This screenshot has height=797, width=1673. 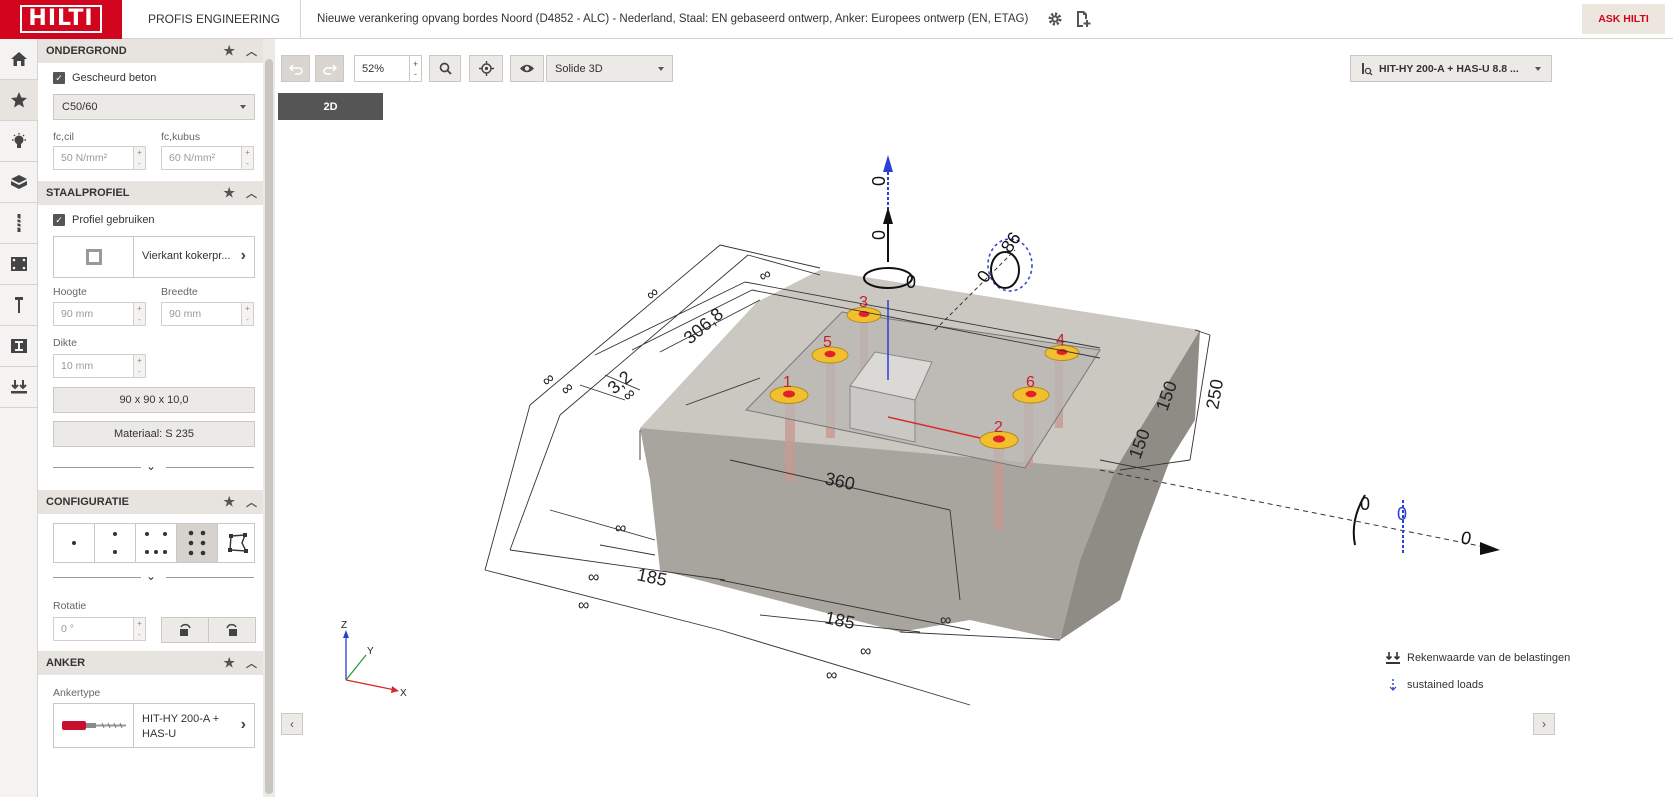 I want to click on thickness-label: Dikte, so click(x=65, y=343).